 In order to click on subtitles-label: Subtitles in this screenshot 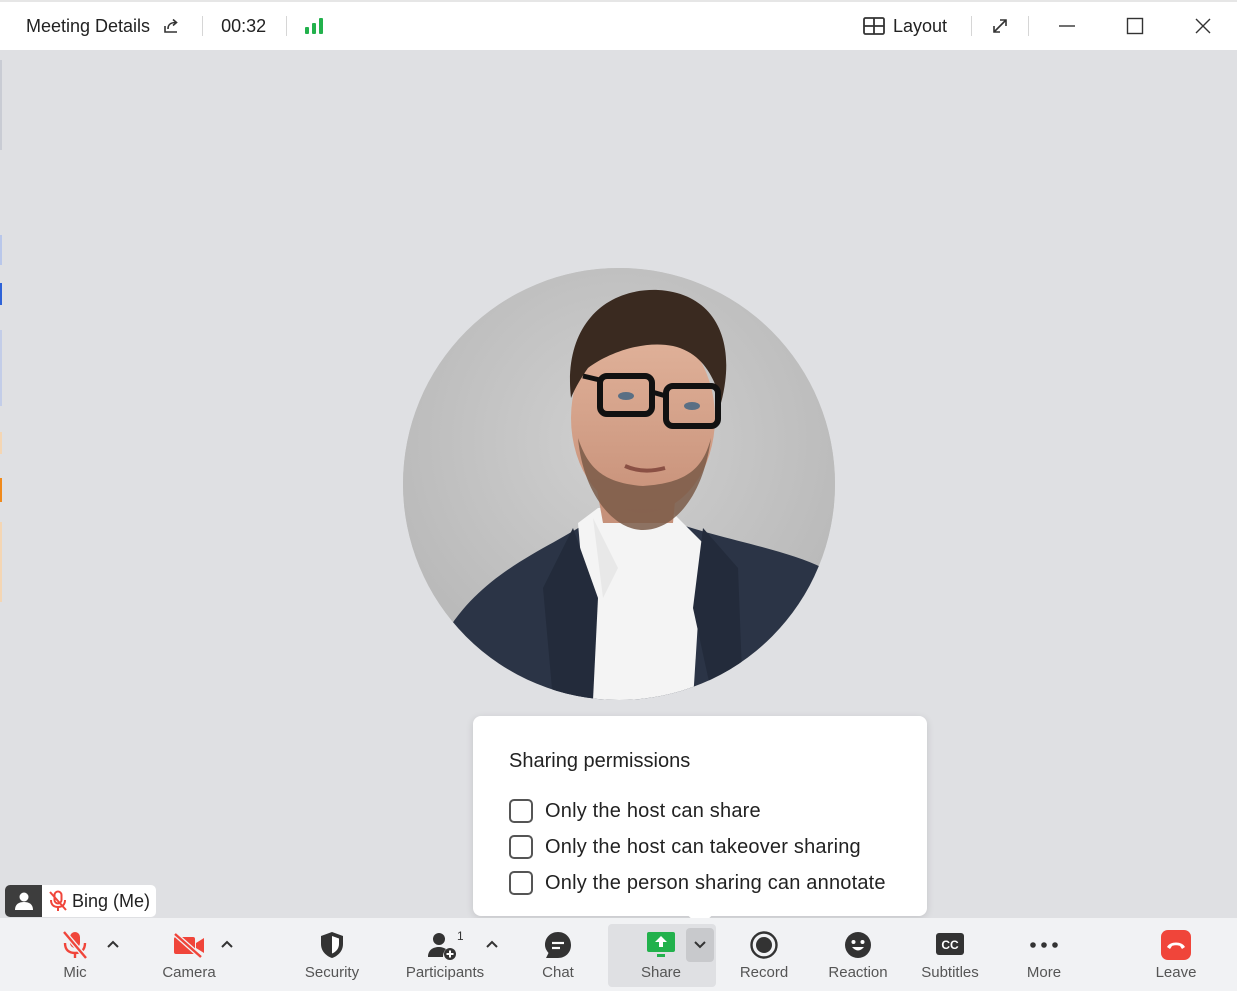, I will do `click(950, 972)`.